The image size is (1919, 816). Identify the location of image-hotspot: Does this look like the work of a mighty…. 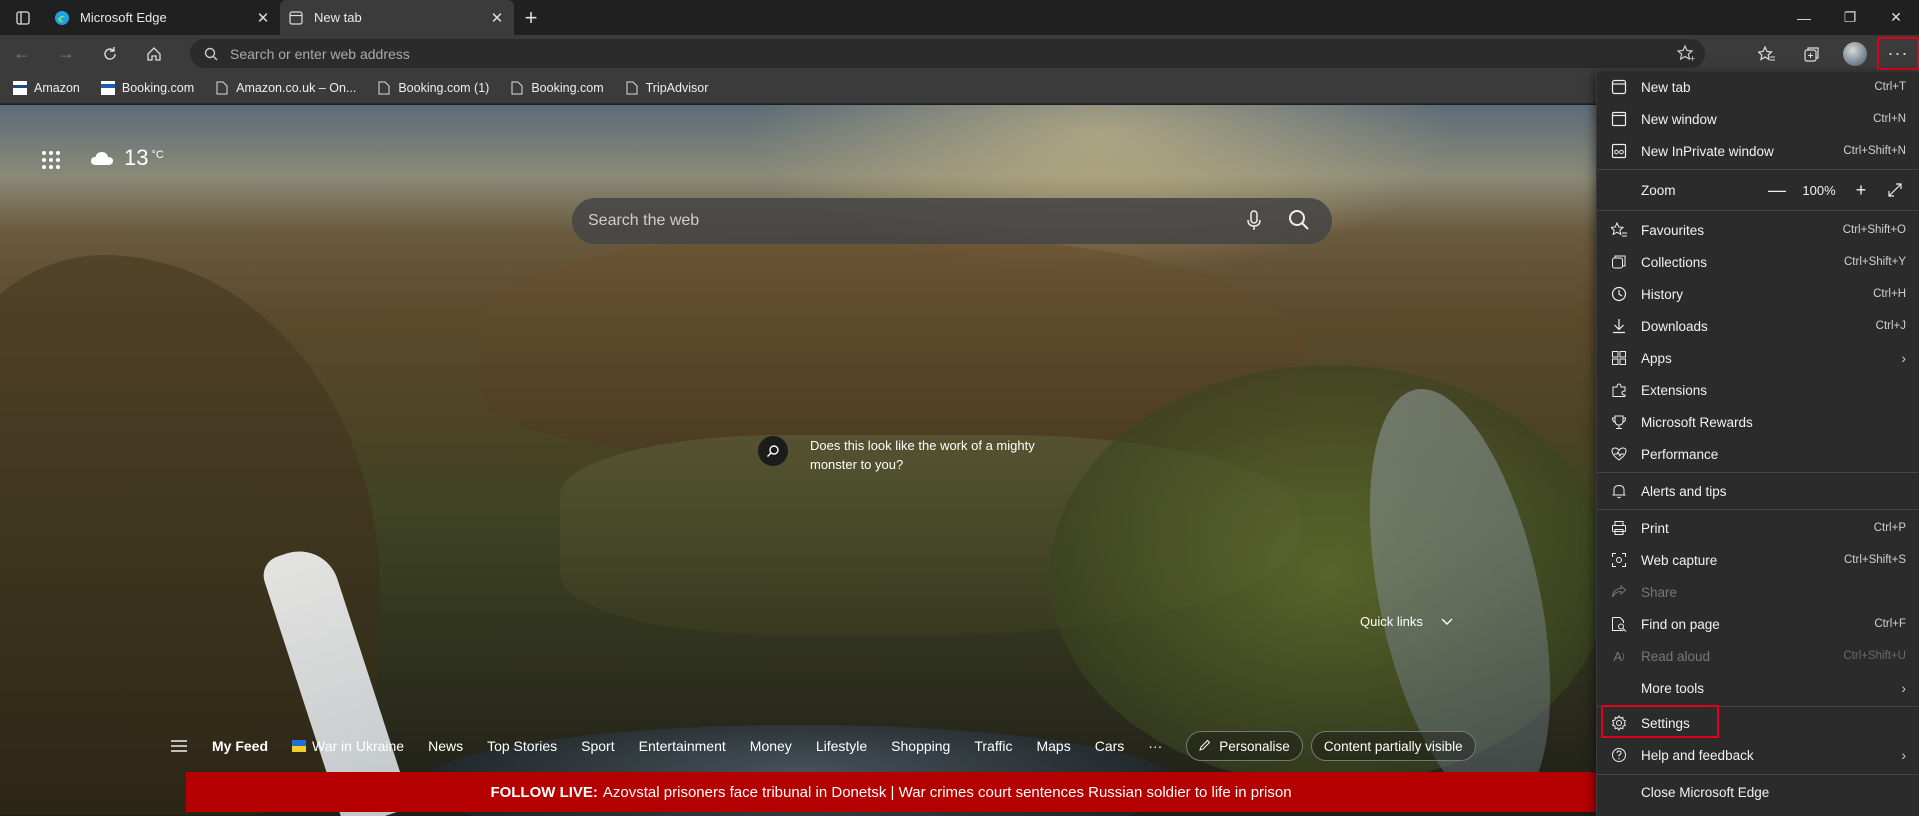
(919, 455).